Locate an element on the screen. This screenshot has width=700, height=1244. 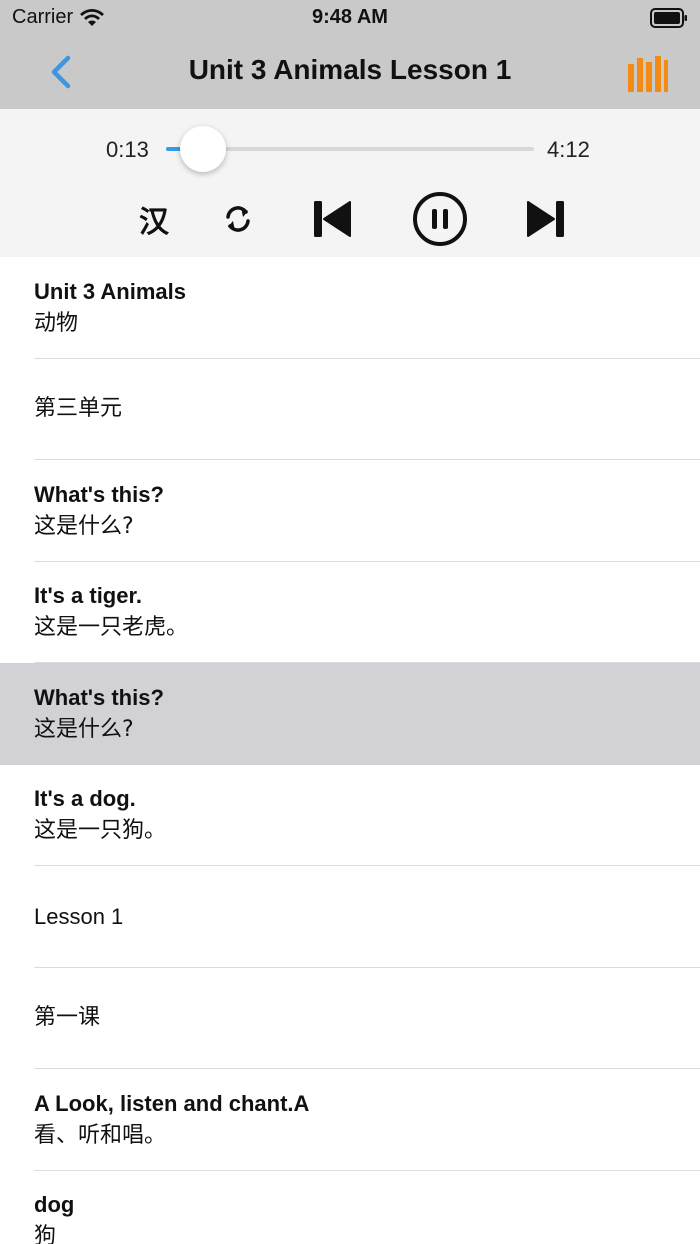
status-time: 9:48 AM is located at coordinates (350, 17).